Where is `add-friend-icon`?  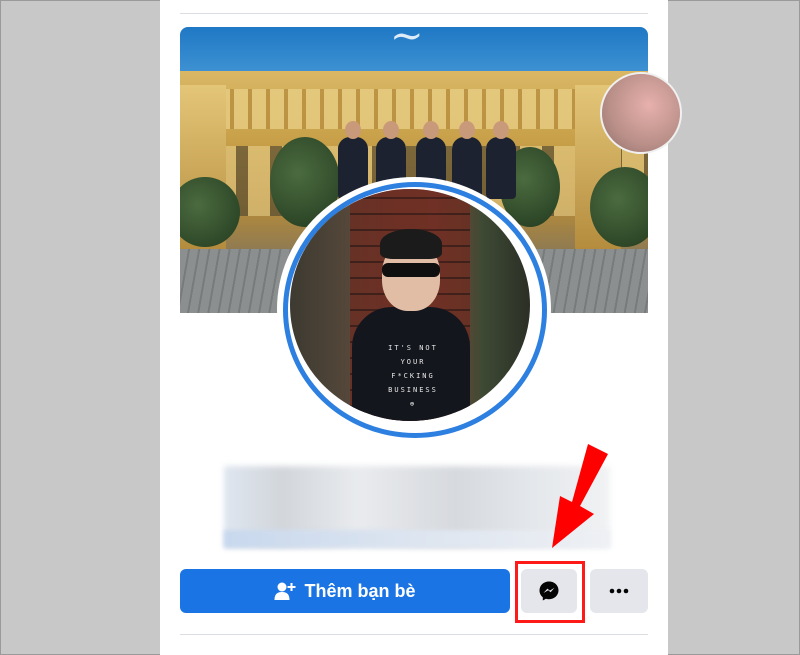 add-friend-icon is located at coordinates (285, 591).